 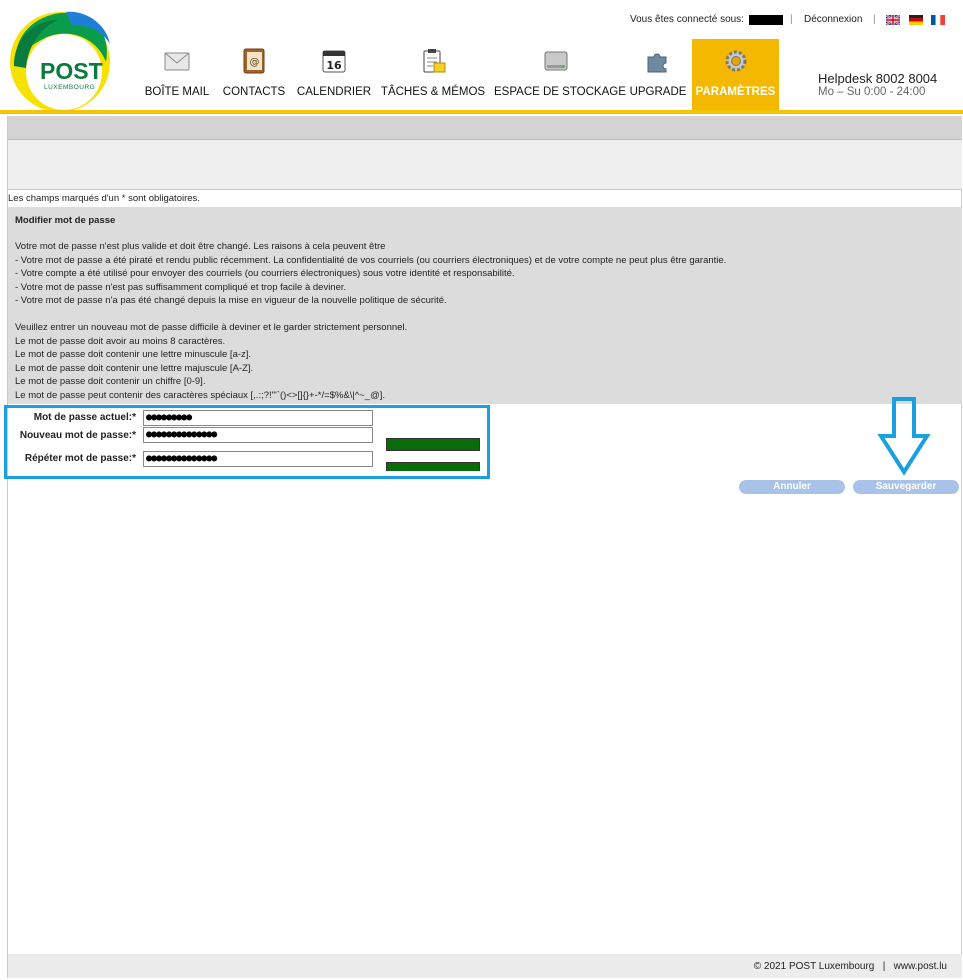 I want to click on clipboard-icon, so click(x=434, y=61).